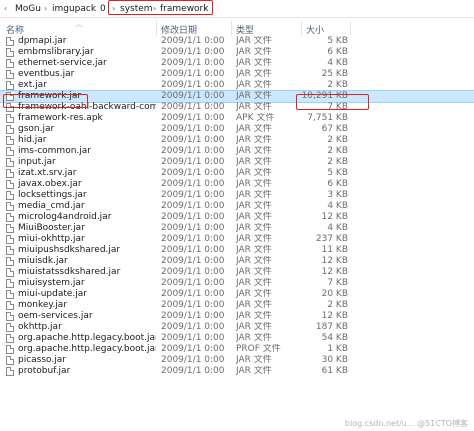  I want to click on file-row: gson.jar 2009/1/1 0:00 JAR 文件 67 KB, so click(237, 129).